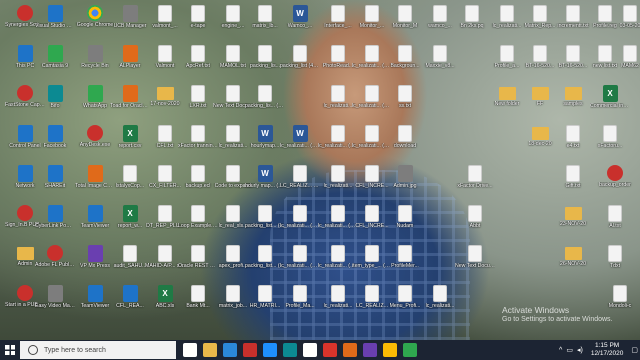  Describe the element at coordinates (290, 350) in the screenshot. I see `screen-icon` at that location.